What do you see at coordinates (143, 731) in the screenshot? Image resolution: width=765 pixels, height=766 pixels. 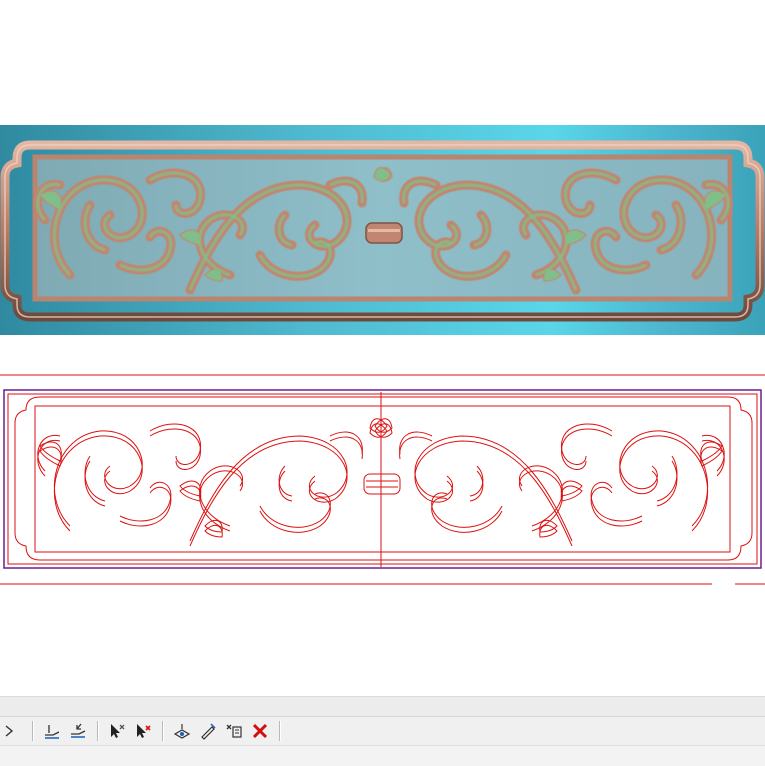 I see `delete-select-cursor-icon` at bounding box center [143, 731].